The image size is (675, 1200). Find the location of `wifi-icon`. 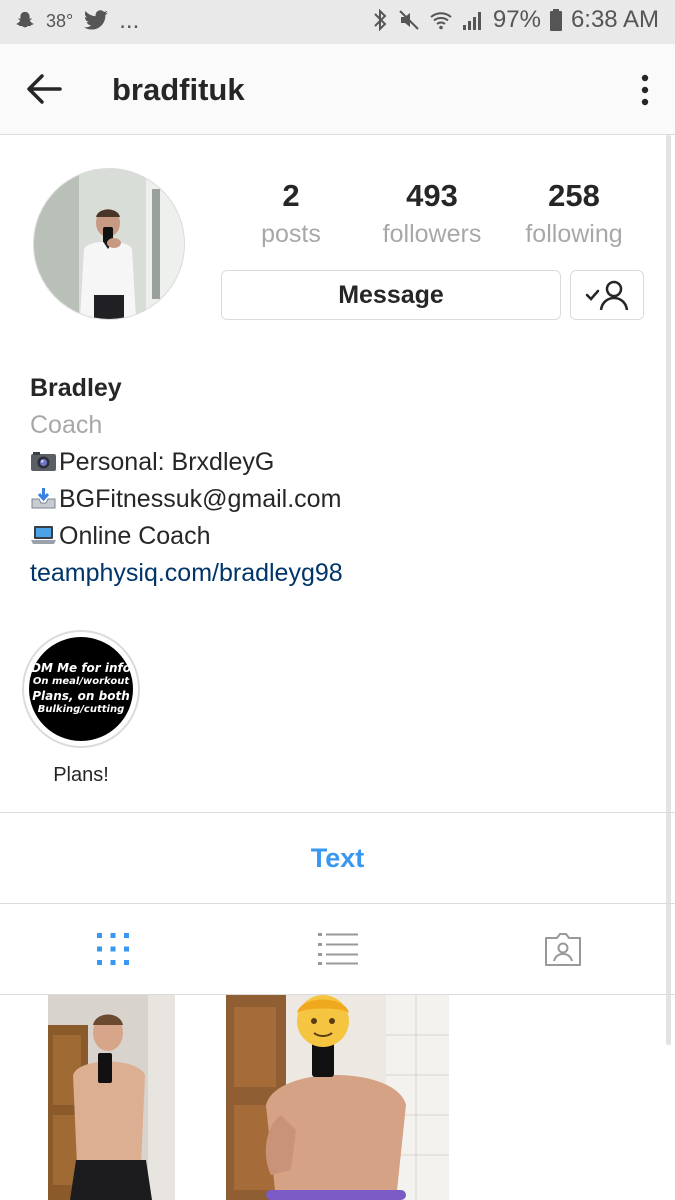

wifi-icon is located at coordinates (441, 21).